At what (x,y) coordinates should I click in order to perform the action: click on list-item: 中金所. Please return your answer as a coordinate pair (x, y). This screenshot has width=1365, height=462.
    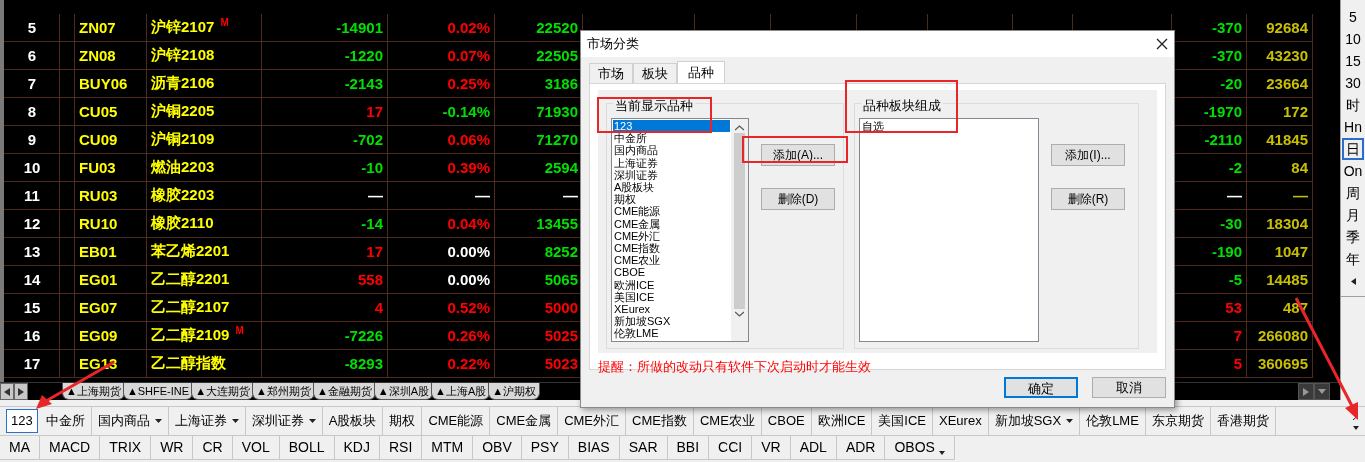
    Looking at the image, I should click on (671, 138).